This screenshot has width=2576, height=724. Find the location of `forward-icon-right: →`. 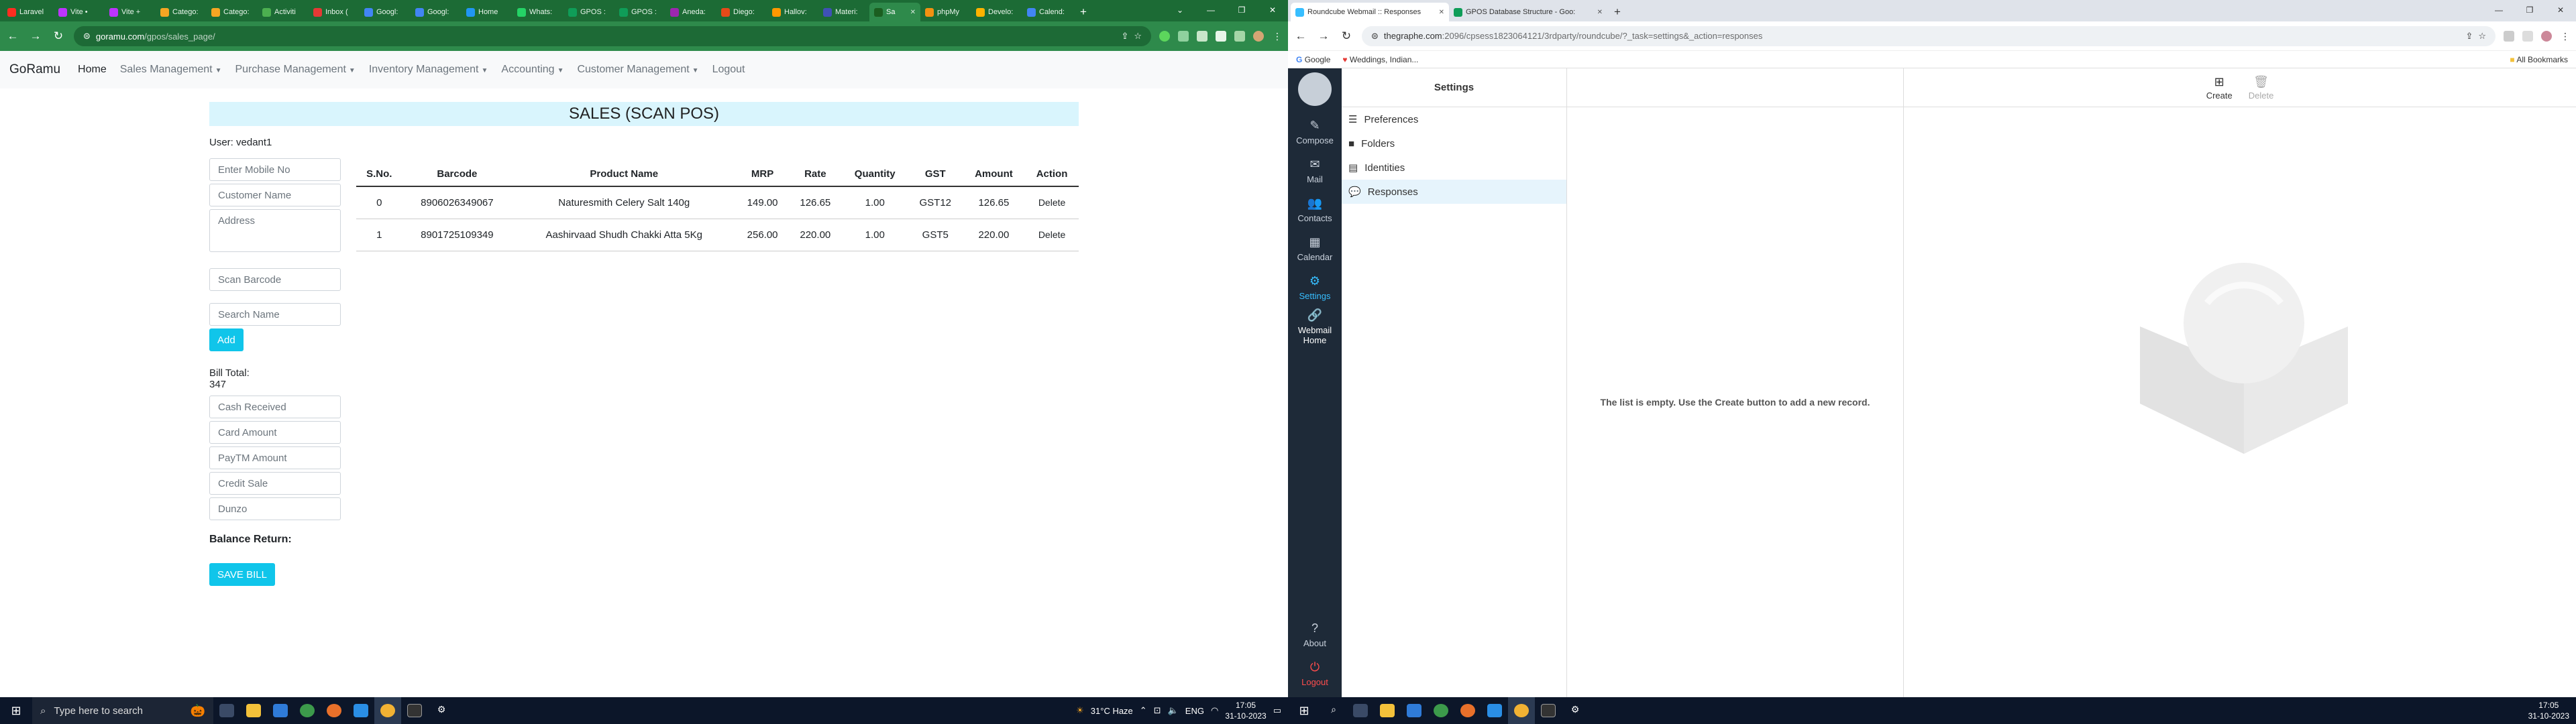

forward-icon-right: → is located at coordinates (1323, 36).